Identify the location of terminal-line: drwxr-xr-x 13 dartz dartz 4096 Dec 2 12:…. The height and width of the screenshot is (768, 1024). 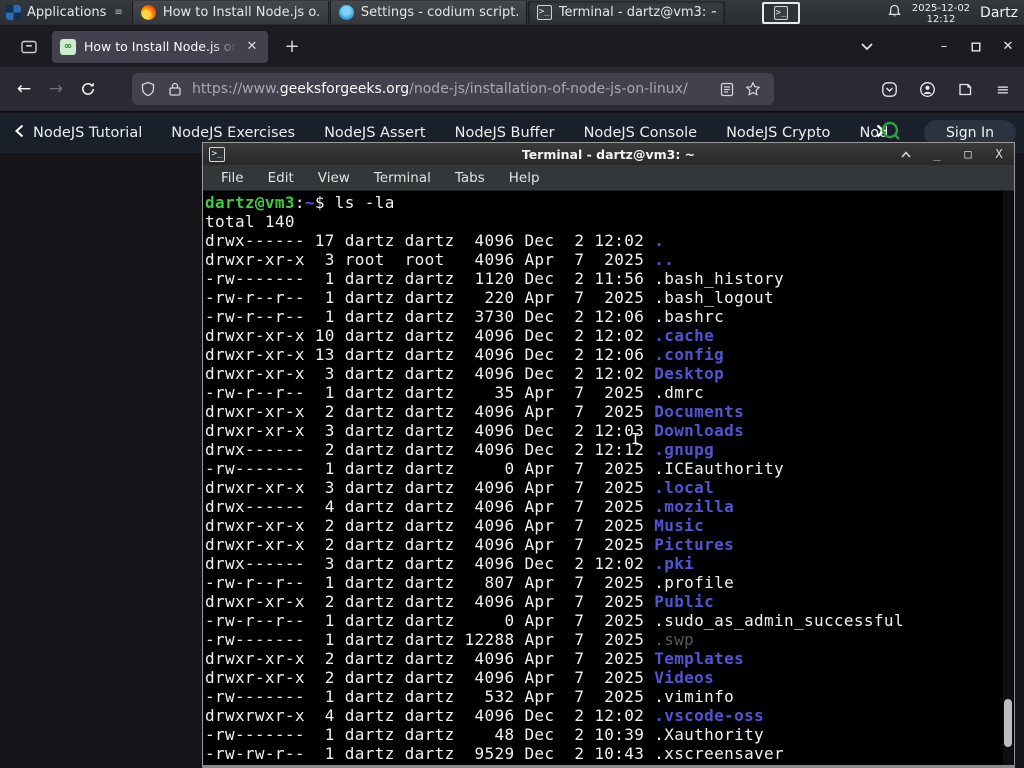
(465, 354).